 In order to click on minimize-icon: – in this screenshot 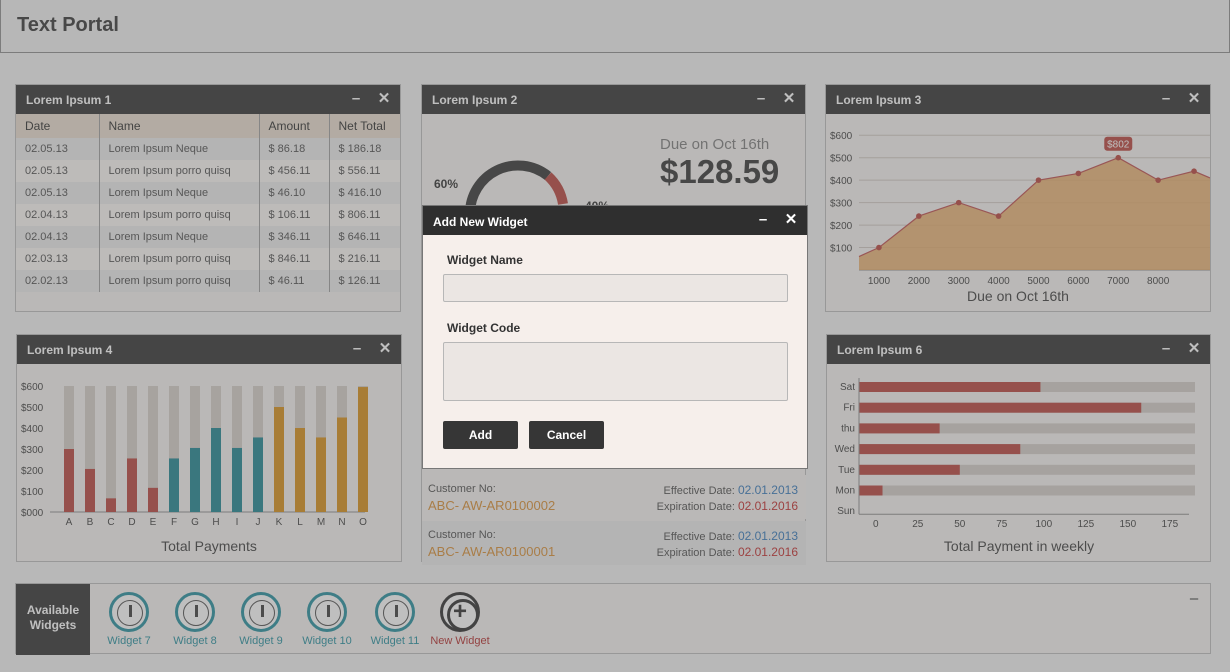, I will do `click(763, 220)`.